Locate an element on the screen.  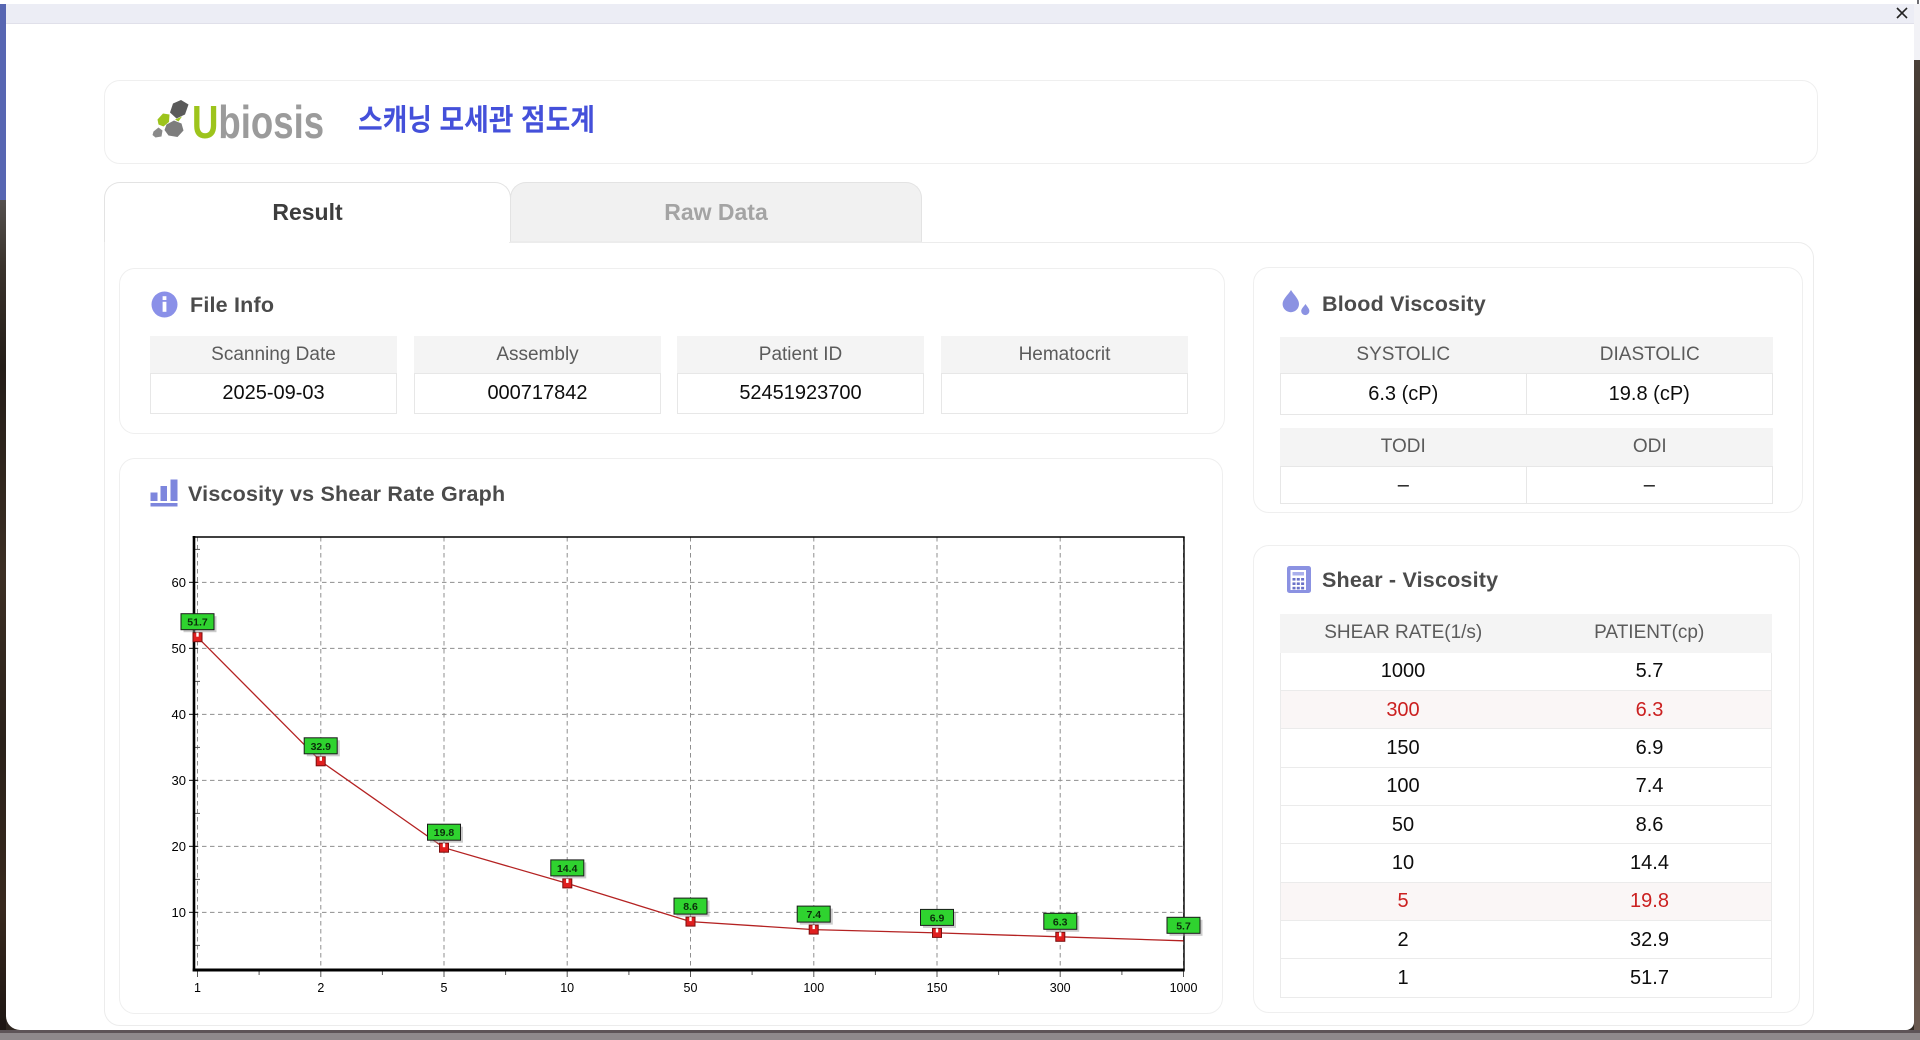
svg-text: 2 is located at coordinates (320, 988).